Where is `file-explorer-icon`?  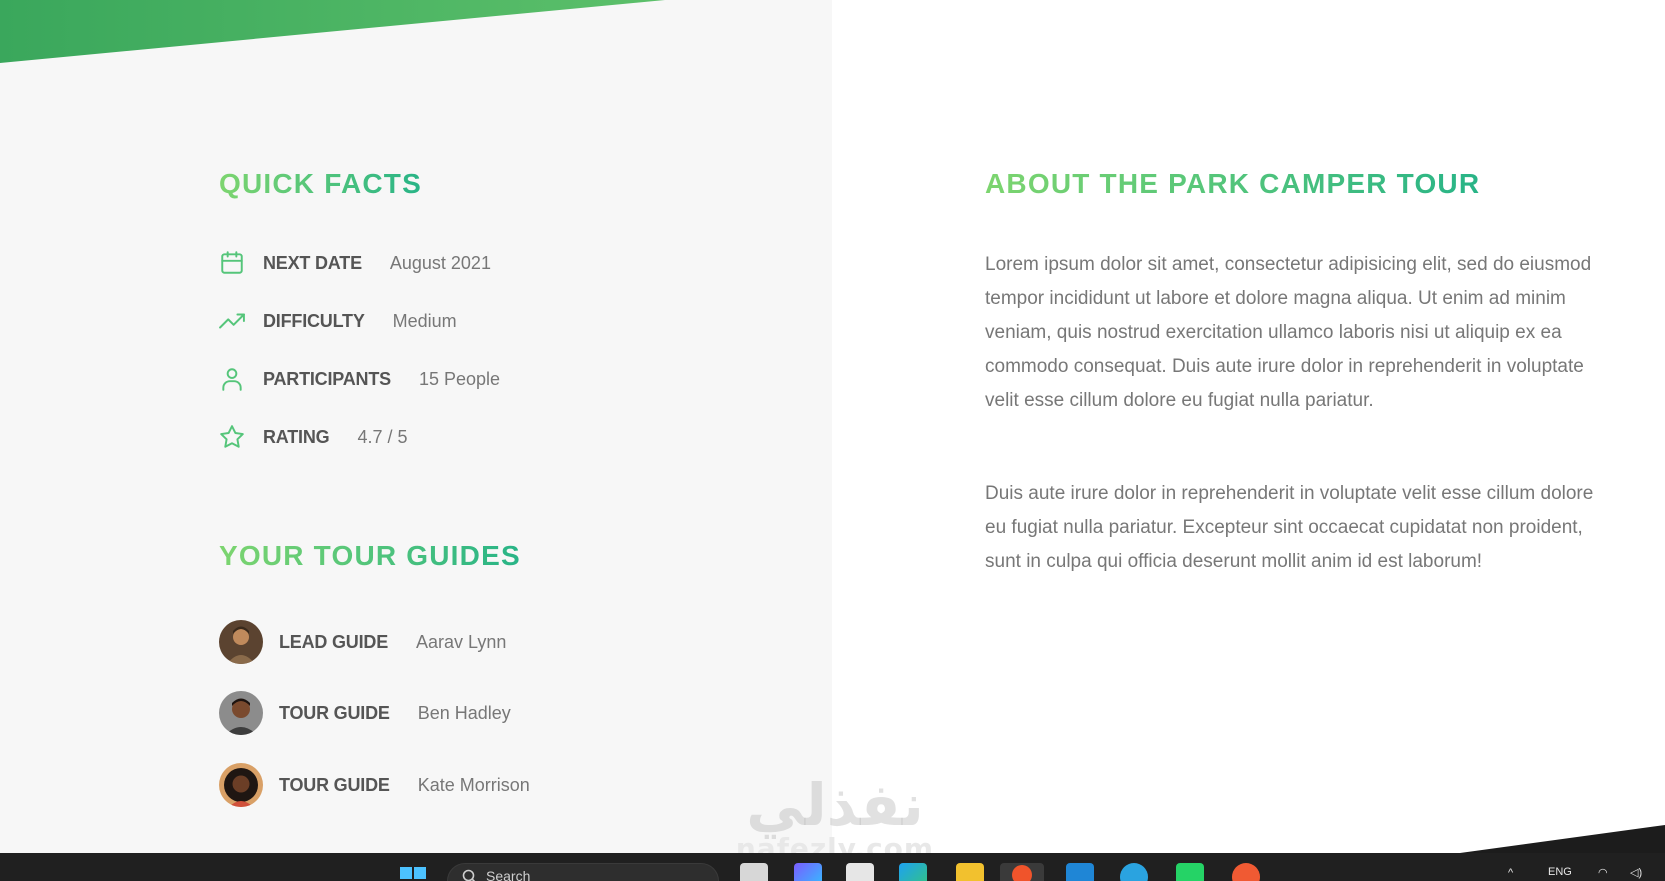 file-explorer-icon is located at coordinates (970, 872).